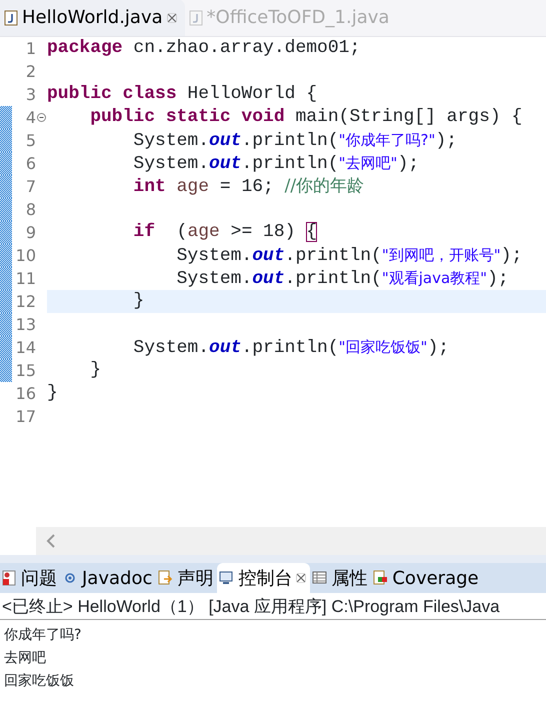  Describe the element at coordinates (41, 117) in the screenshot. I see `collapse-icon` at that location.